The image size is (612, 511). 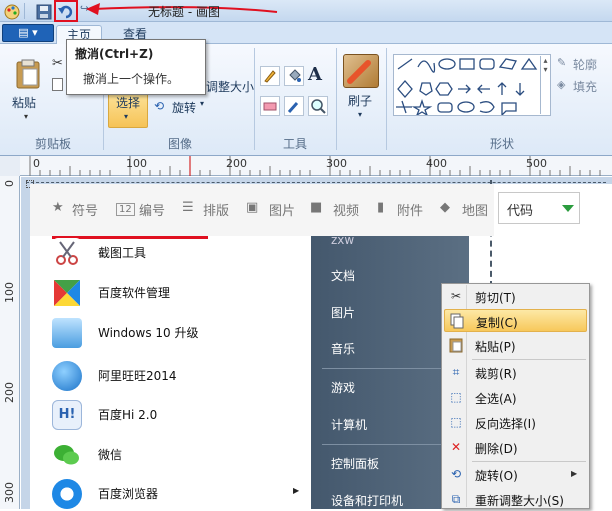 I want to click on menu-item-crop: ⌗ 裁剪(R), so click(x=515, y=372).